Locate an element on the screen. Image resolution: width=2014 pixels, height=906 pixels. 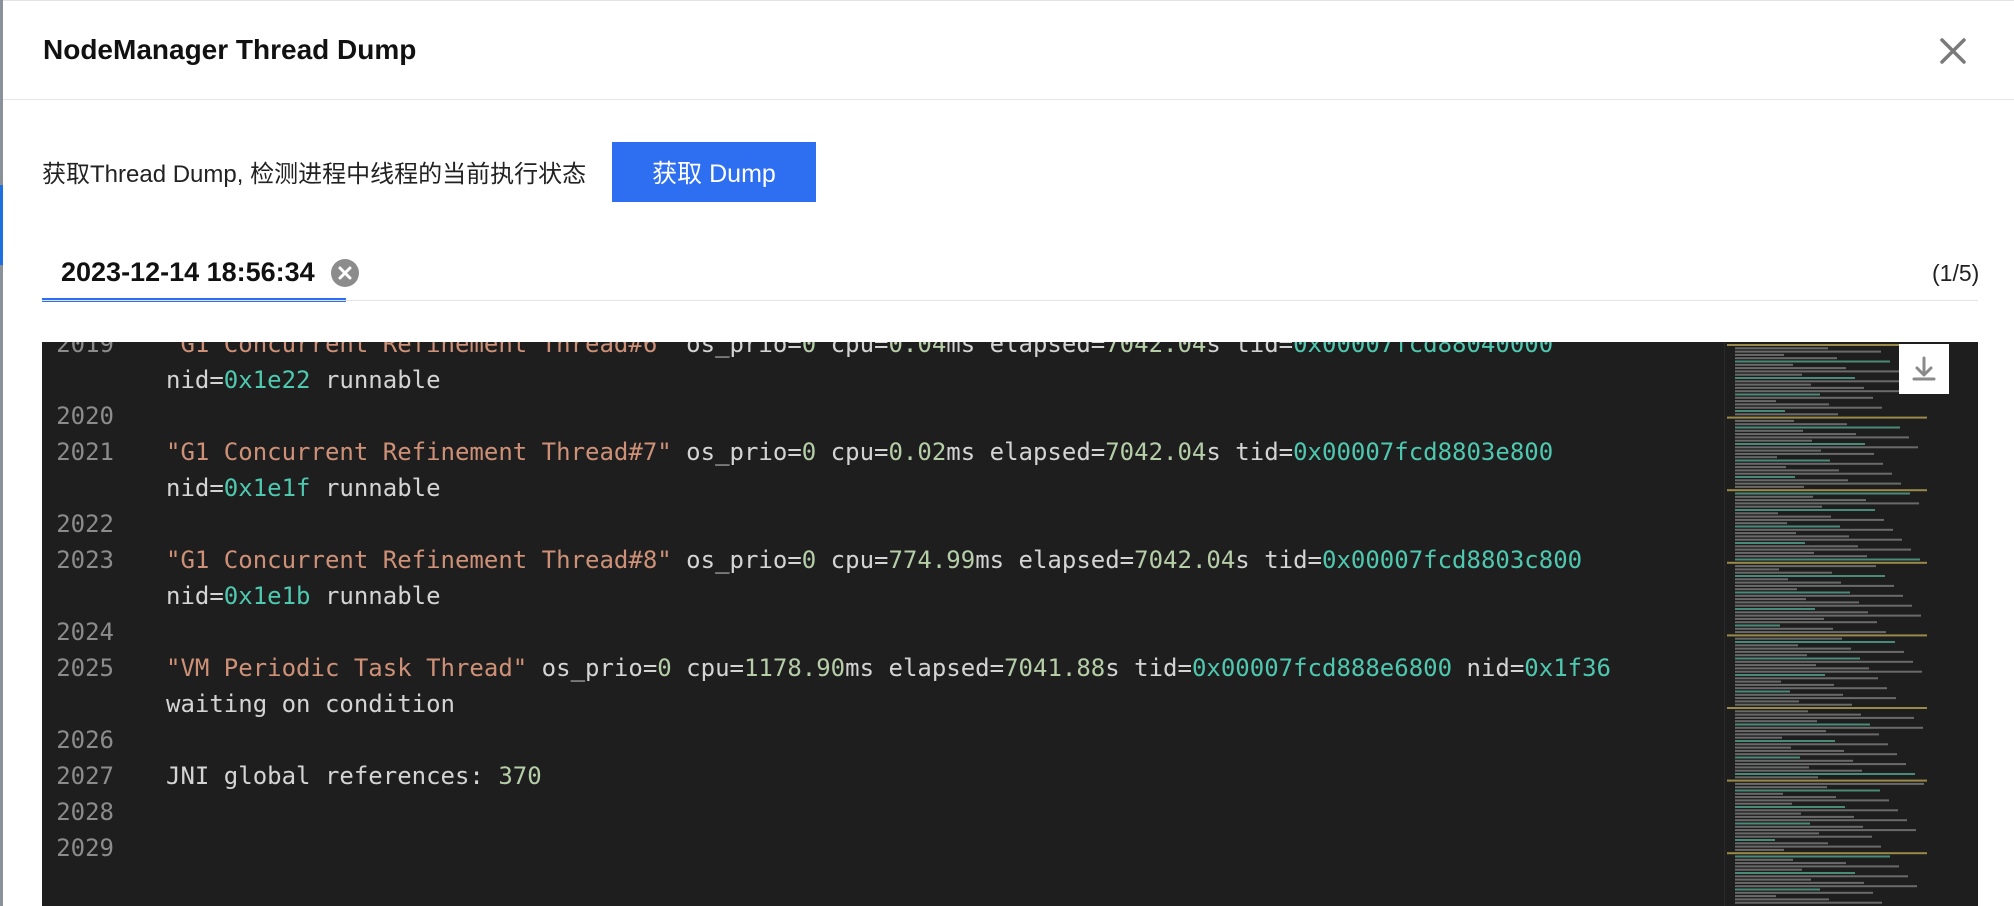
close-icon is located at coordinates (1953, 51).